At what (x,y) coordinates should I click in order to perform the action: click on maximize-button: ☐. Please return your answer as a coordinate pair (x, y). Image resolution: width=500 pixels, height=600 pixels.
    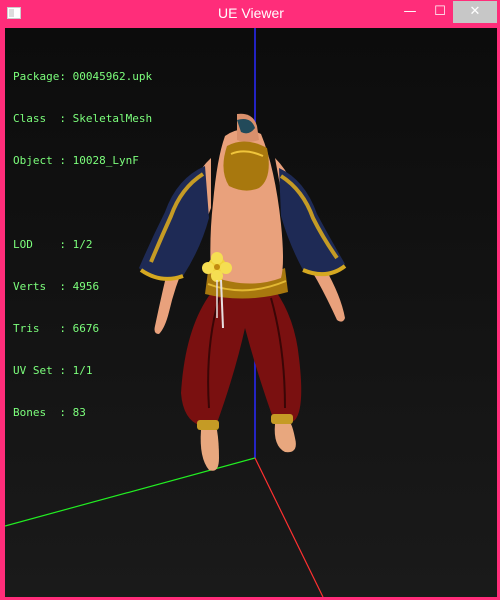
    Looking at the image, I should click on (440, 12).